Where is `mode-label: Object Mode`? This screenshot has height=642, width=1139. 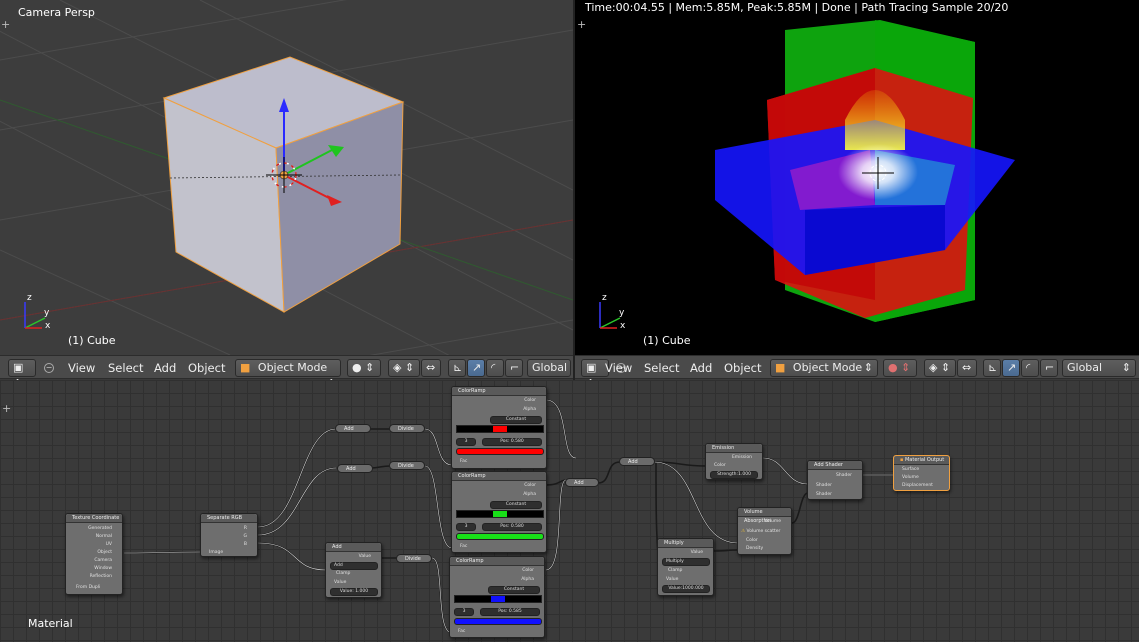
mode-label: Object Mode is located at coordinates (292, 367).